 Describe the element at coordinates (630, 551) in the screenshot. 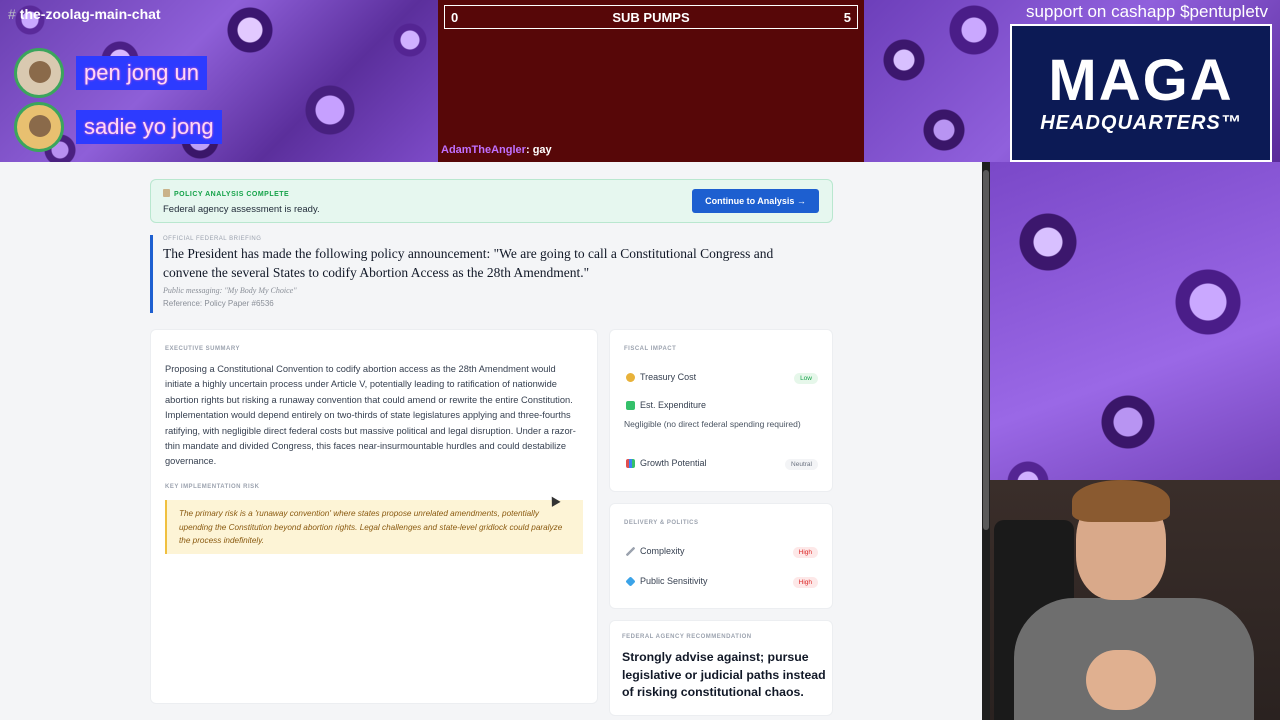

I see `complexity-icon` at that location.